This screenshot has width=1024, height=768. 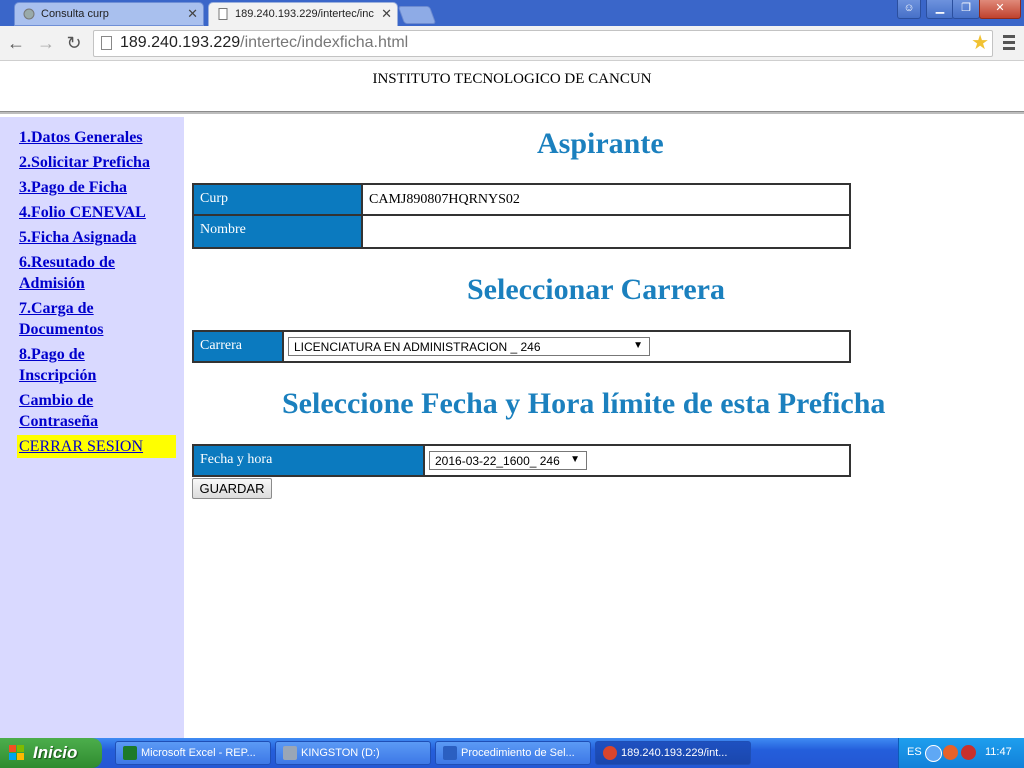 What do you see at coordinates (417, 347) in the screenshot?
I see `carrera-selected-value: LICENCIATURA EN ADMINISTRACION _ 246` at bounding box center [417, 347].